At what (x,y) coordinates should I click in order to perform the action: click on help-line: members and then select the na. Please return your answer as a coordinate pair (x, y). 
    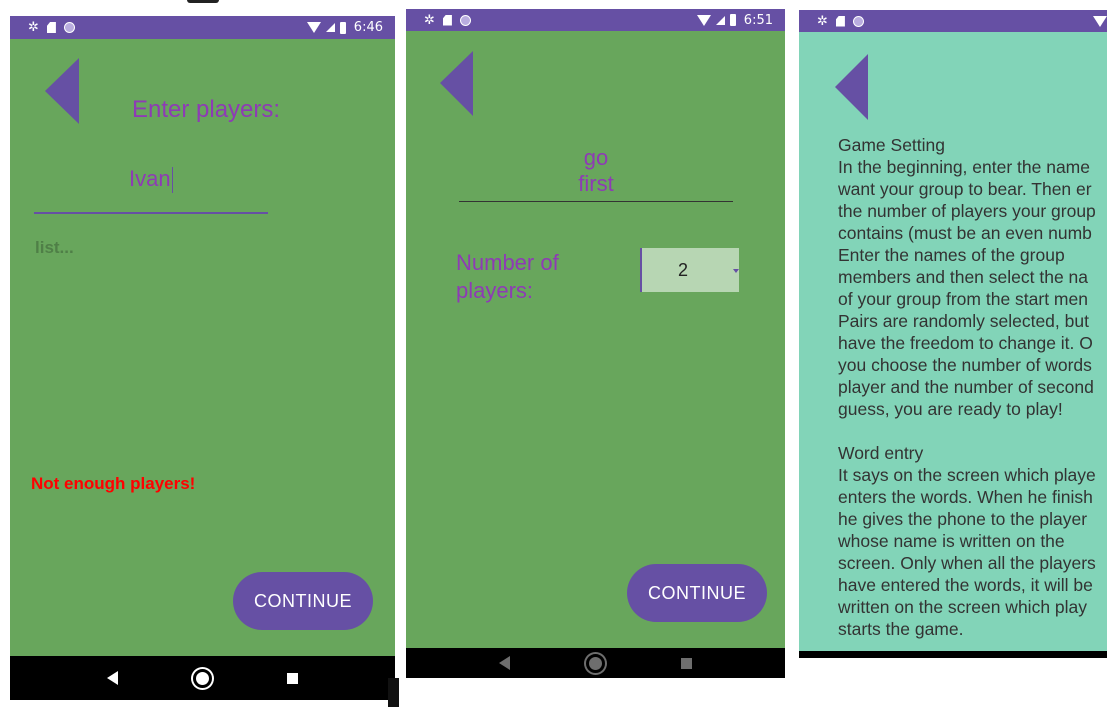
    Looking at the image, I should click on (963, 277).